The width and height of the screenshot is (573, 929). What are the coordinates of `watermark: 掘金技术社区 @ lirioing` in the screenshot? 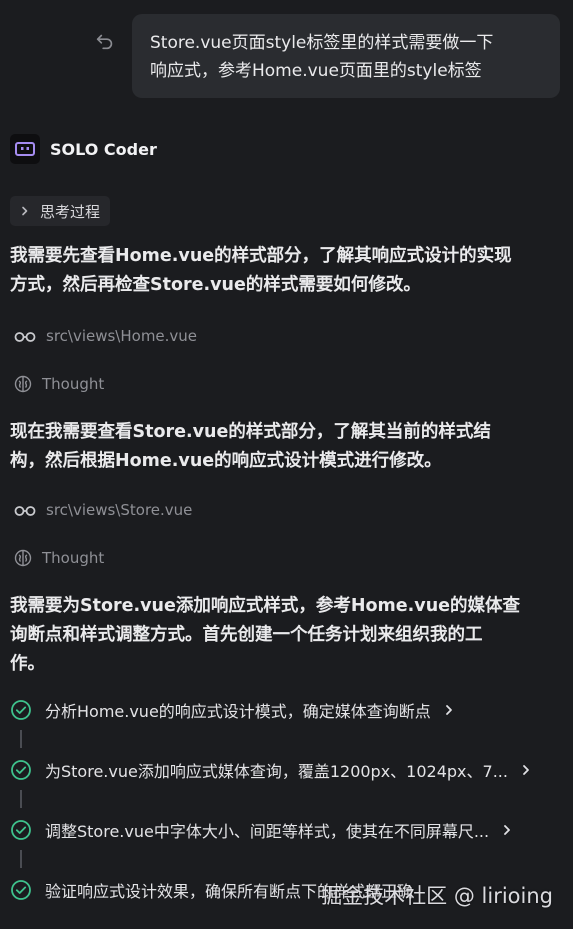 It's located at (437, 896).